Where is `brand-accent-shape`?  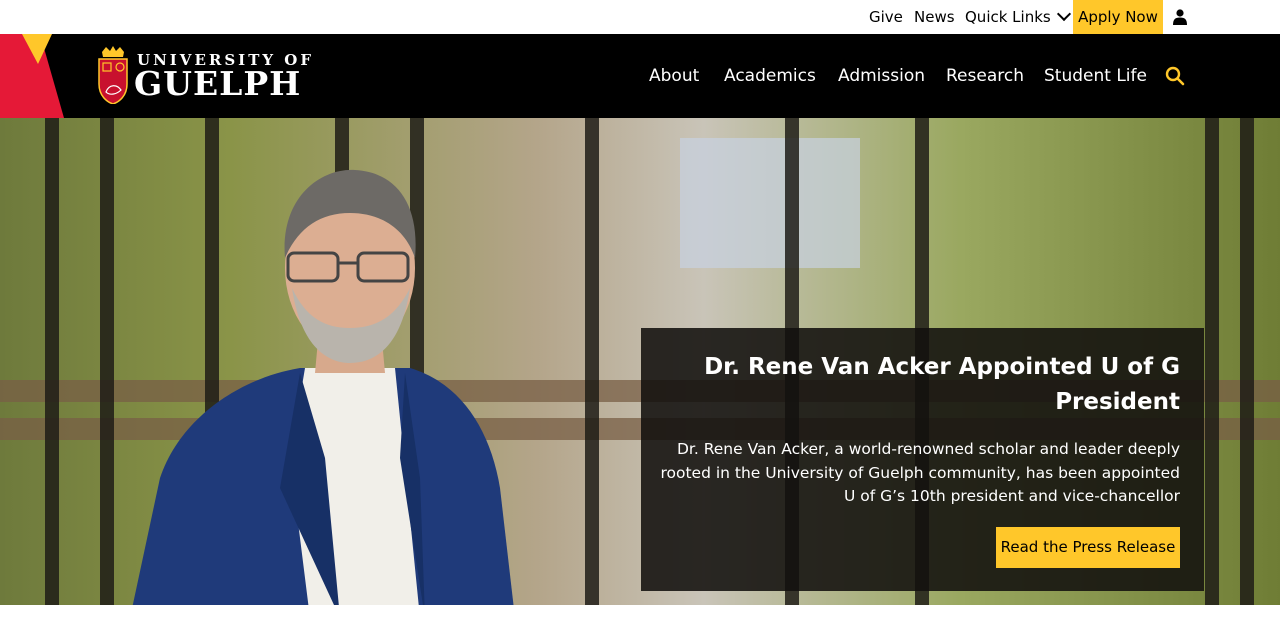
brand-accent-shape is located at coordinates (32, 76).